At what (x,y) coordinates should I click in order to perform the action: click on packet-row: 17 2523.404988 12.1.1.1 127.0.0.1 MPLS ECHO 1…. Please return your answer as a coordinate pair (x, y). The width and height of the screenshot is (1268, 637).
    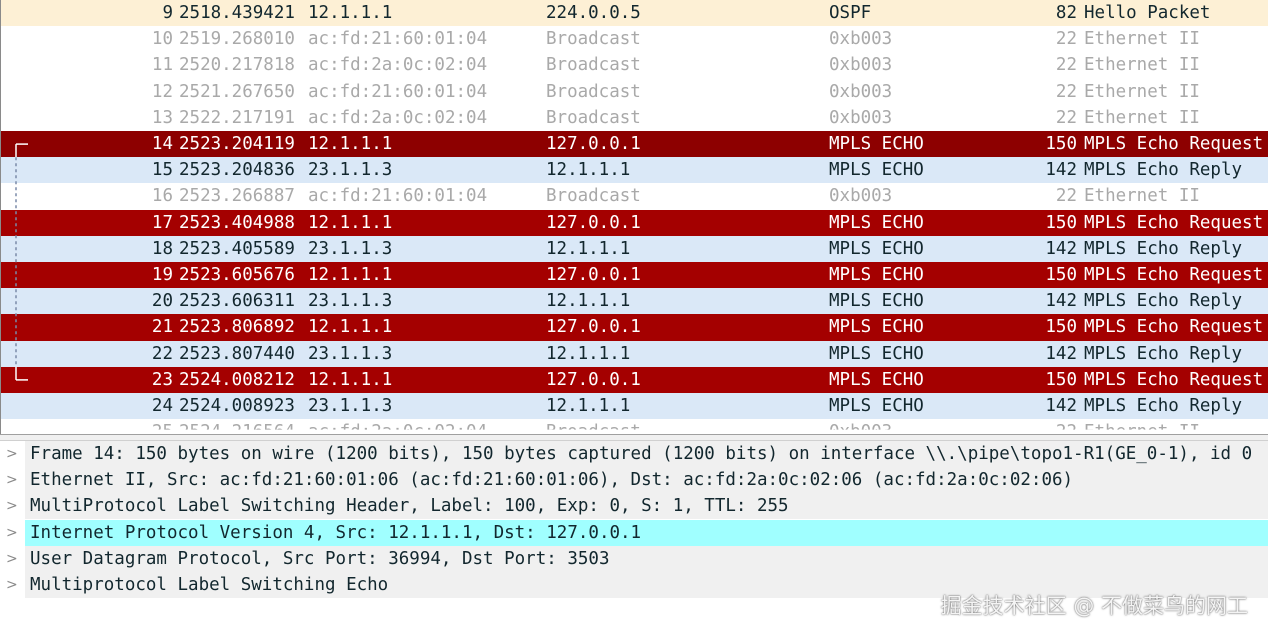
    Looking at the image, I should click on (634, 222).